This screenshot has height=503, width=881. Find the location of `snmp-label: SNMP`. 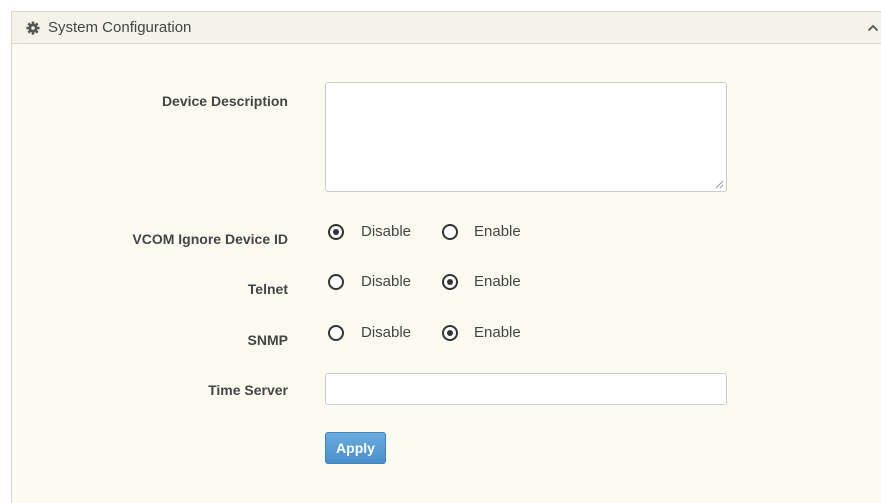

snmp-label: SNMP is located at coordinates (267, 340).